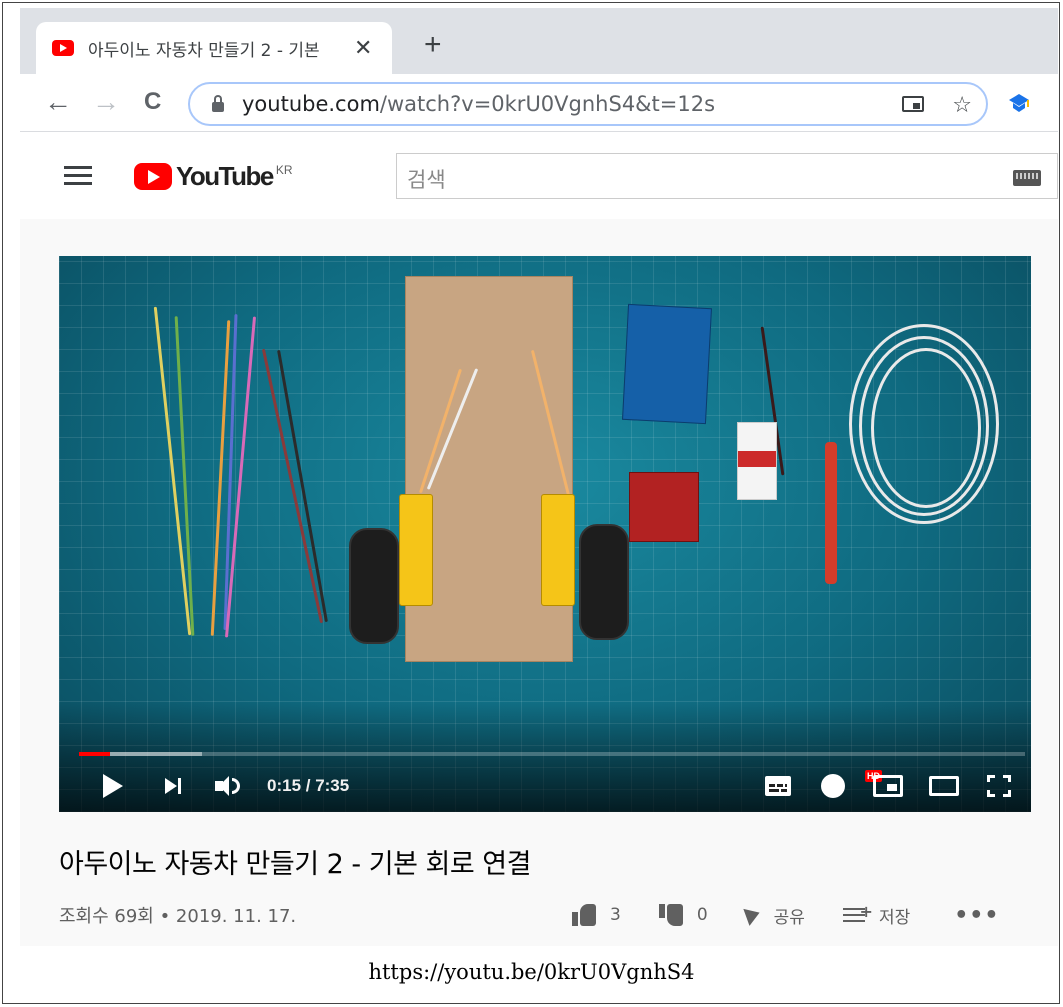 The width and height of the screenshot is (1063, 1007). What do you see at coordinates (426, 180) in the screenshot?
I see `search-placeholder: 검색` at bounding box center [426, 180].